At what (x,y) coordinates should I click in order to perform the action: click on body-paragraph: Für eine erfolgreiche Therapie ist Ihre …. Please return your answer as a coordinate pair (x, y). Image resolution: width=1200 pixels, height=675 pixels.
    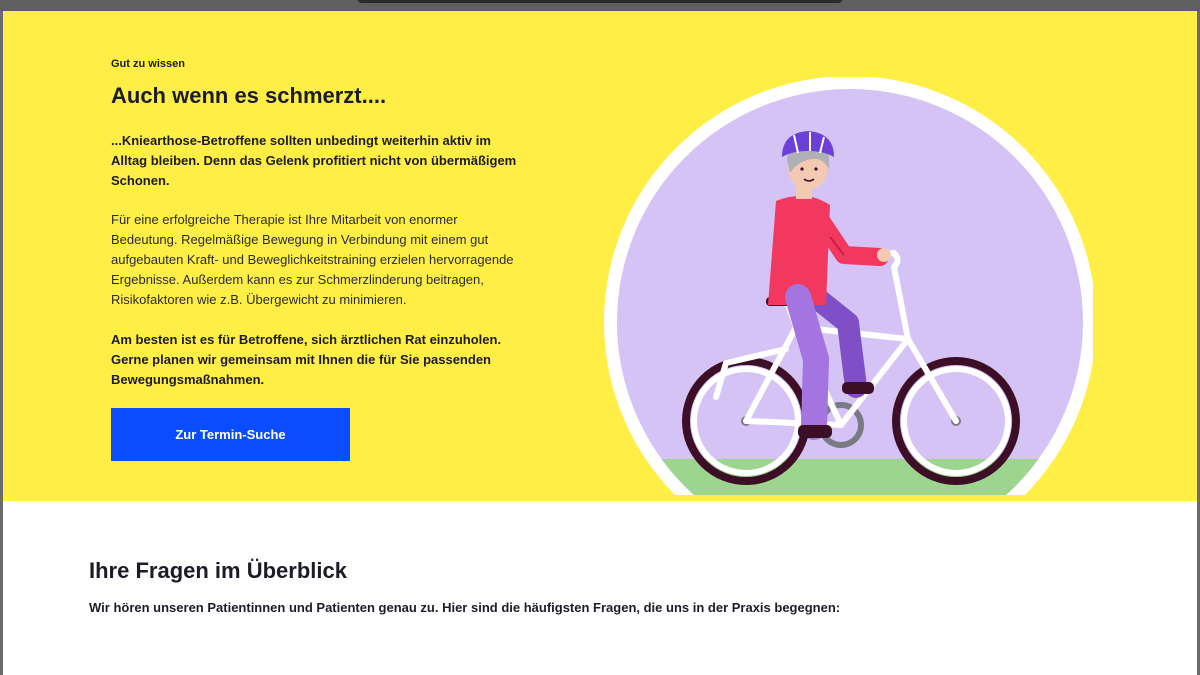
    Looking at the image, I should click on (312, 259).